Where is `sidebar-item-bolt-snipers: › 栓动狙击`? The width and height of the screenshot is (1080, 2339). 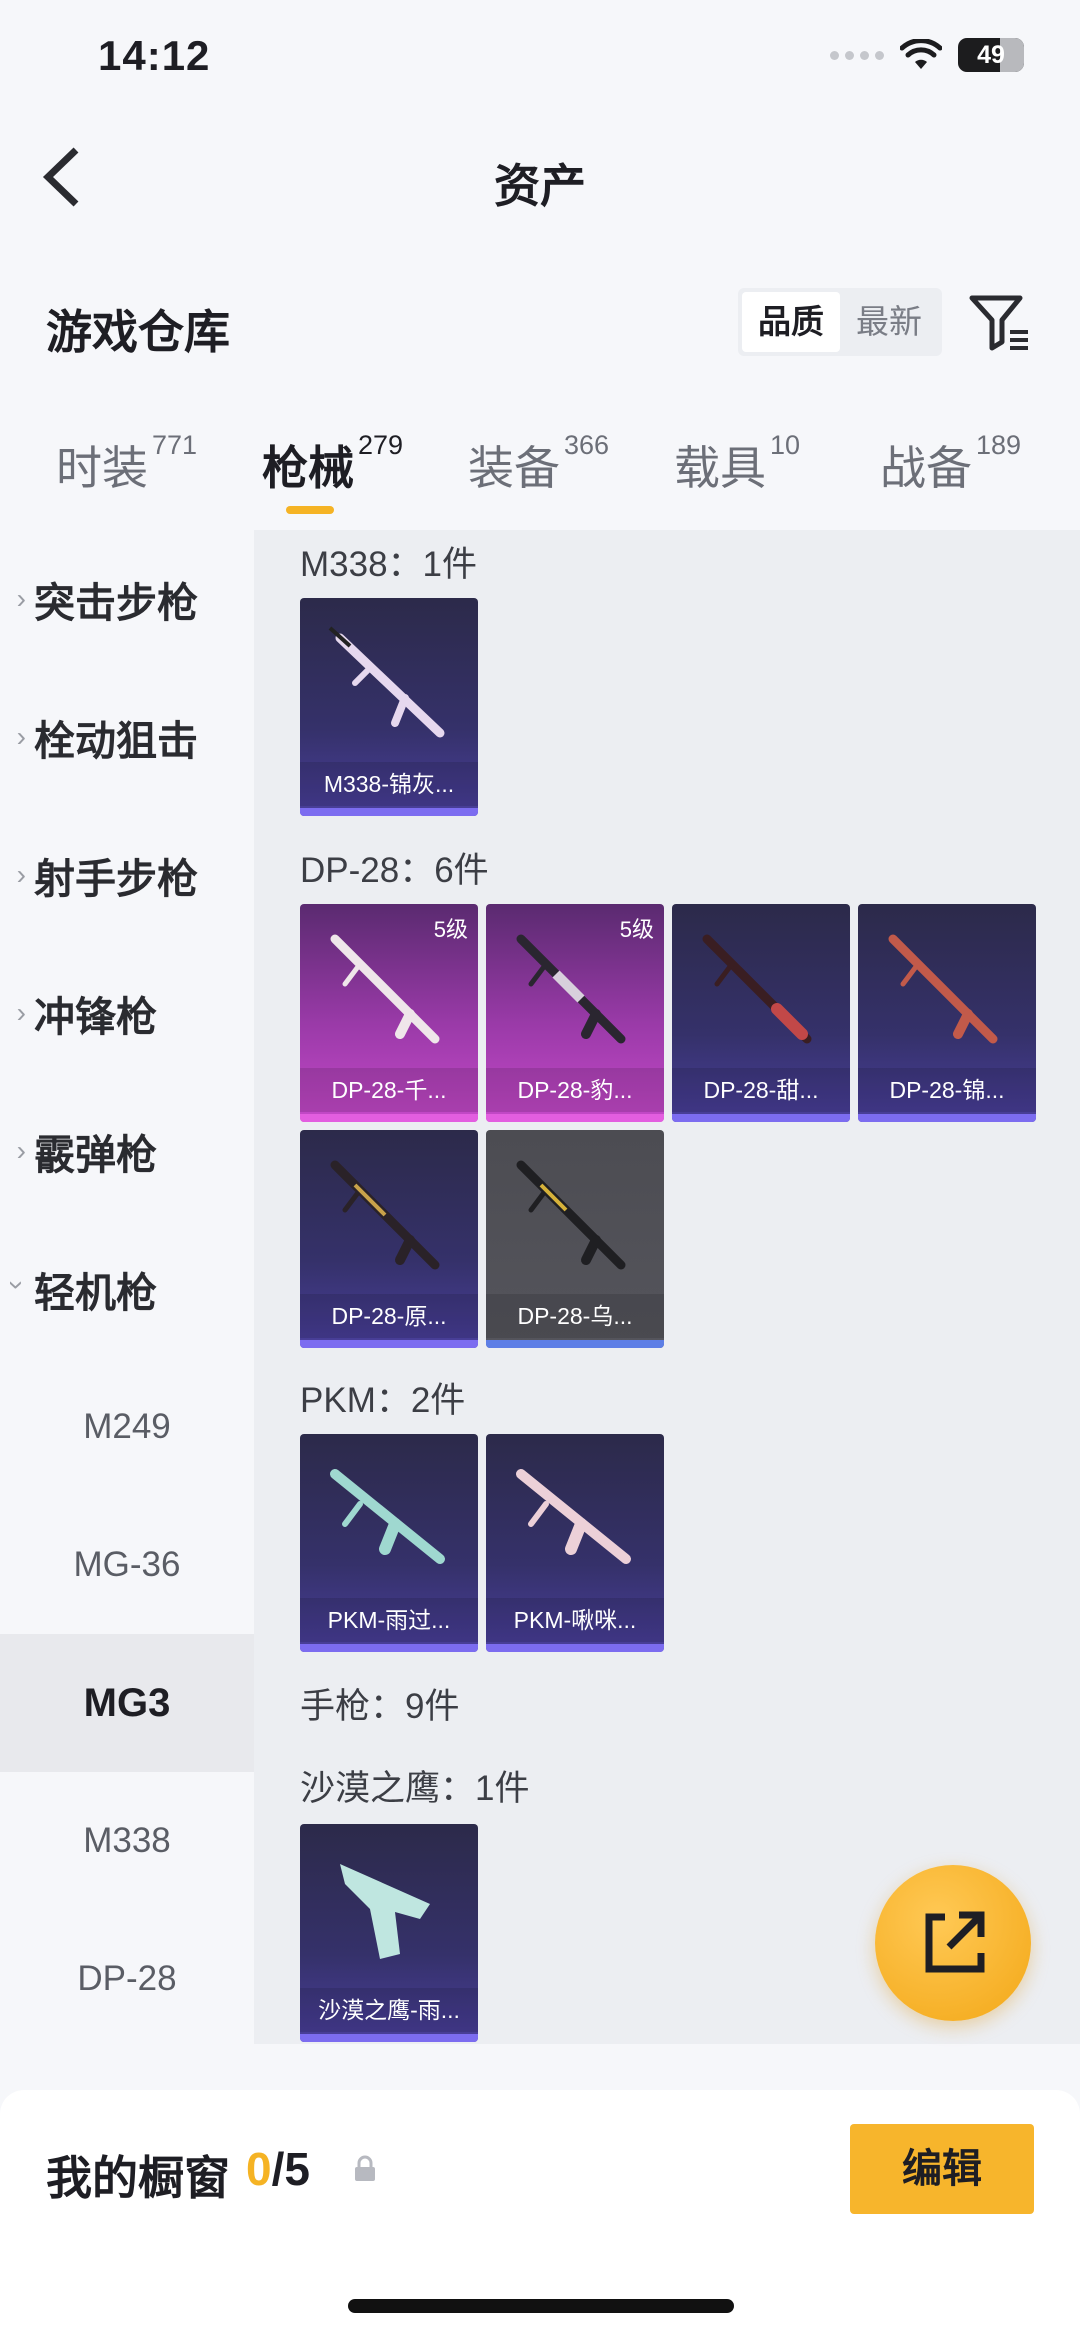 sidebar-item-bolt-snipers: › 栓动狙击 is located at coordinates (127, 737).